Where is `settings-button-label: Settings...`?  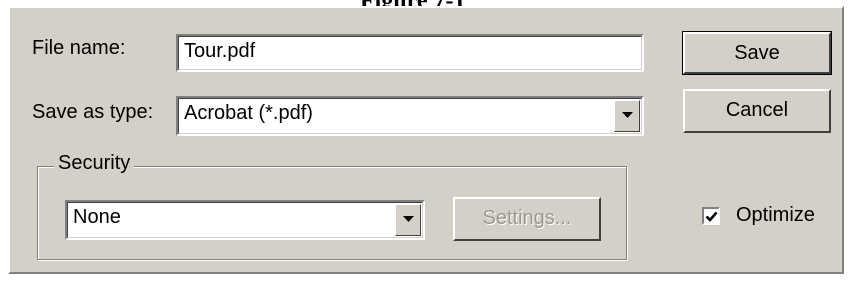 settings-button-label: Settings... is located at coordinates (527, 218).